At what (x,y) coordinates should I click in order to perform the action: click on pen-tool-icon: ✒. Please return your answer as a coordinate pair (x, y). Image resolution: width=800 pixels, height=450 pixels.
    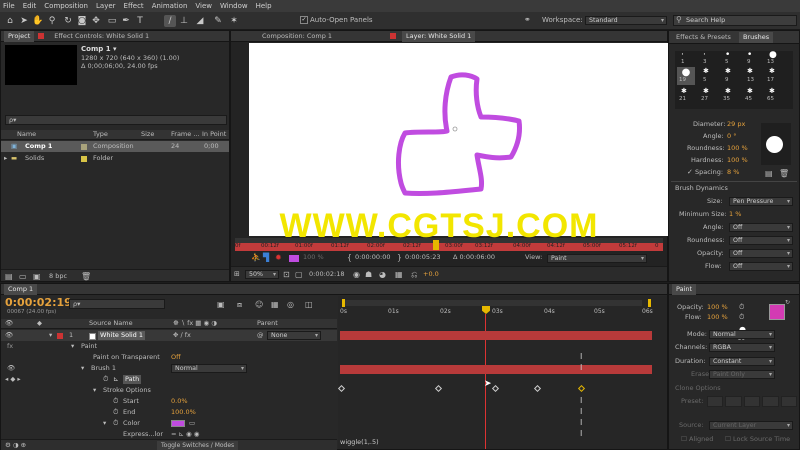
    Looking at the image, I should click on (126, 21).